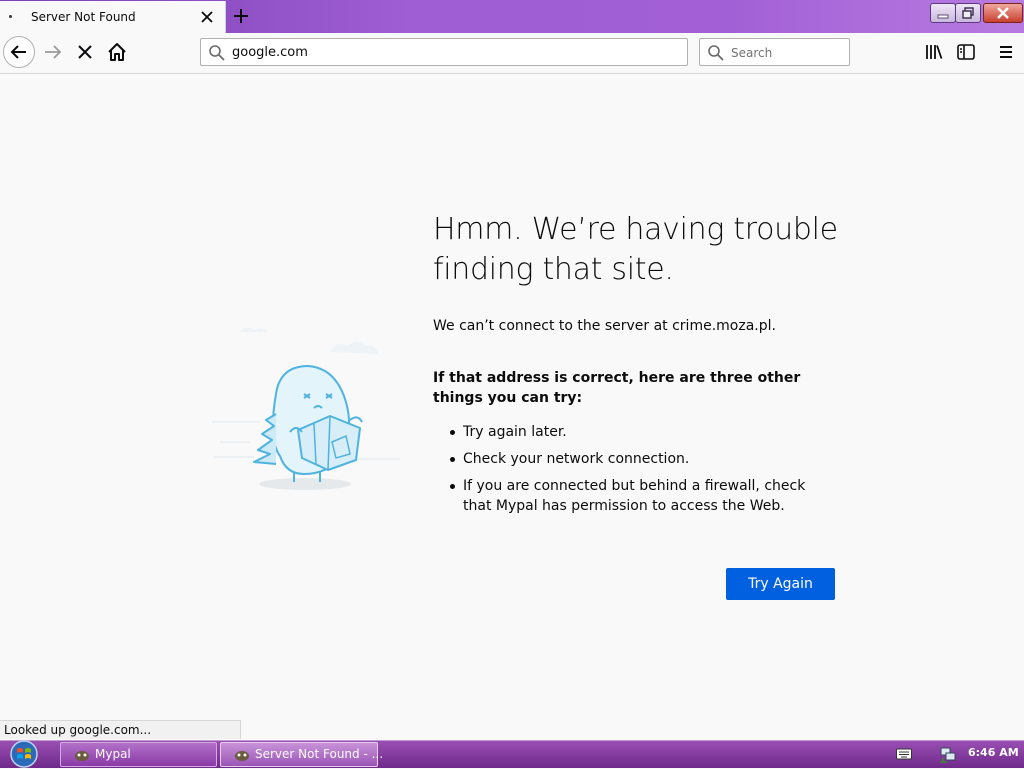 This screenshot has height=769, width=1024. Describe the element at coordinates (904, 754) in the screenshot. I see `keyboard-tray-icon` at that location.